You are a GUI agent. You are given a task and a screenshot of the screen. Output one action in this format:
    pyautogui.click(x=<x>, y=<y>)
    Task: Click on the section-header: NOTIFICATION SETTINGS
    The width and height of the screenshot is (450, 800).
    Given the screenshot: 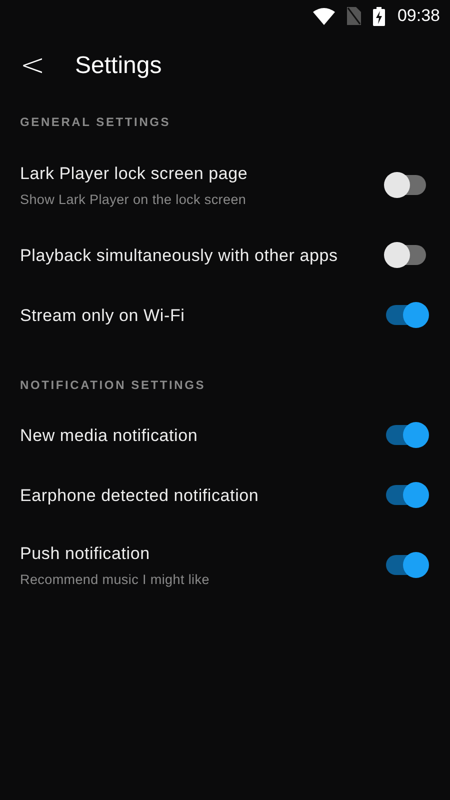 What is the action you would take?
    pyautogui.click(x=113, y=385)
    